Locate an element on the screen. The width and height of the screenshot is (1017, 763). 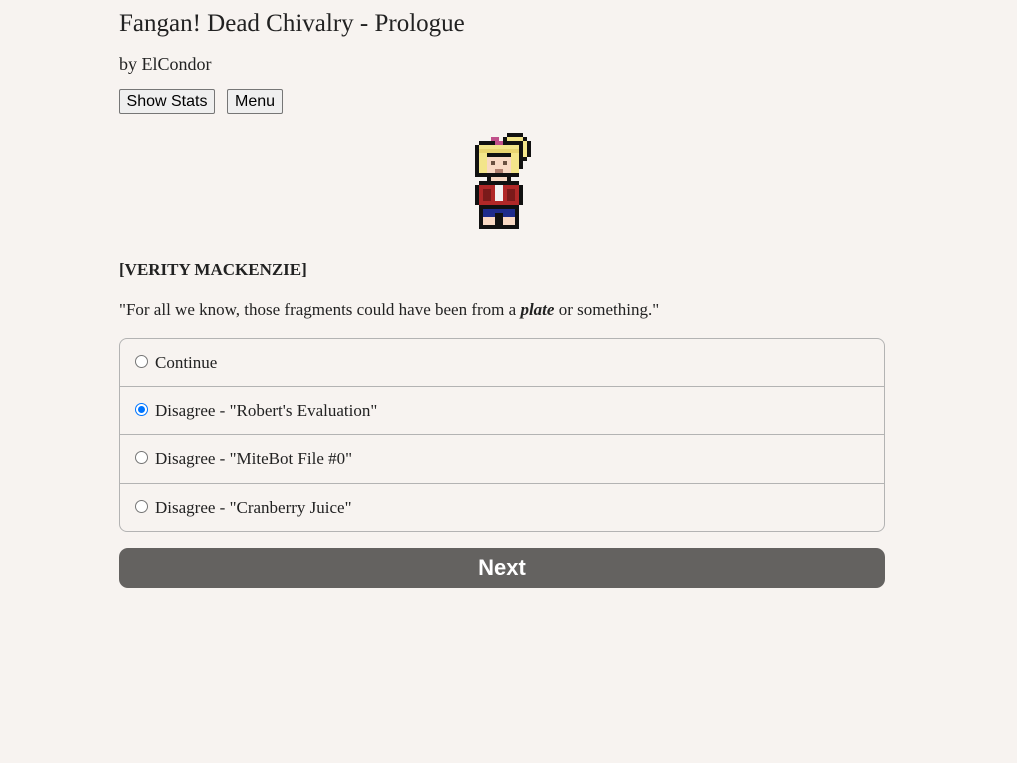
choice-label: Disagree - "MiteBot File #0" is located at coordinates (254, 458).